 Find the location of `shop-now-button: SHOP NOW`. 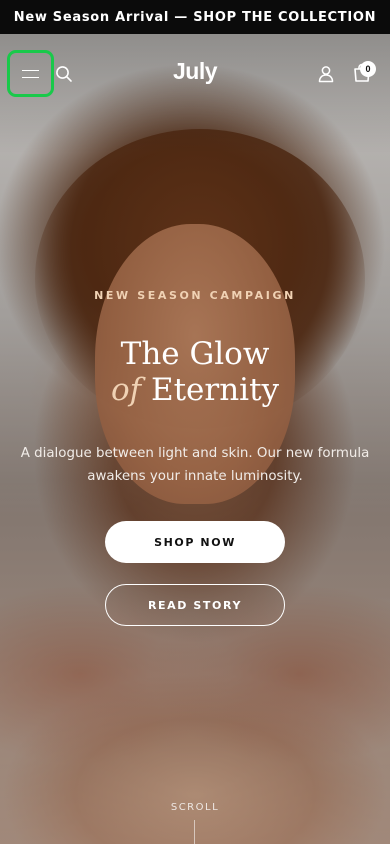

shop-now-button: SHOP NOW is located at coordinates (195, 542).